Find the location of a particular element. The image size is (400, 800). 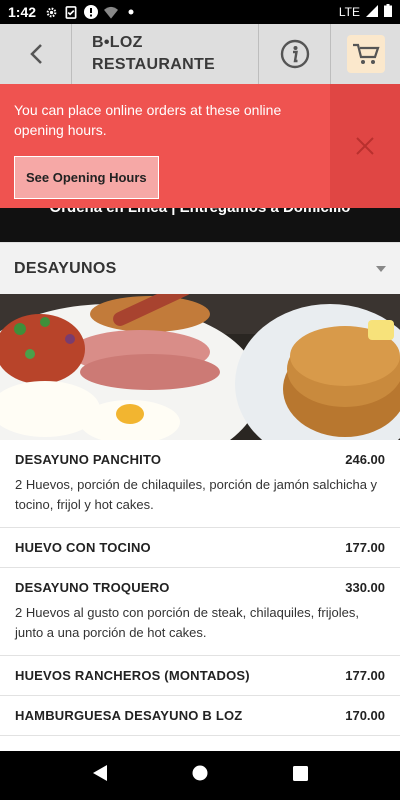

wifi-icon is located at coordinates (111, 12).